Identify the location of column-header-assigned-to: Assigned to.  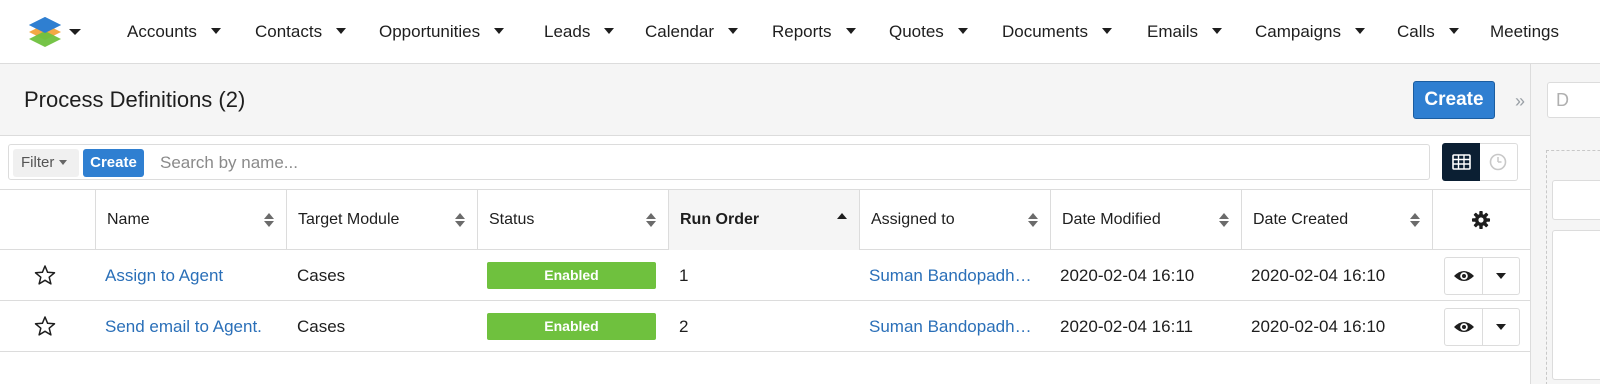
(954, 220).